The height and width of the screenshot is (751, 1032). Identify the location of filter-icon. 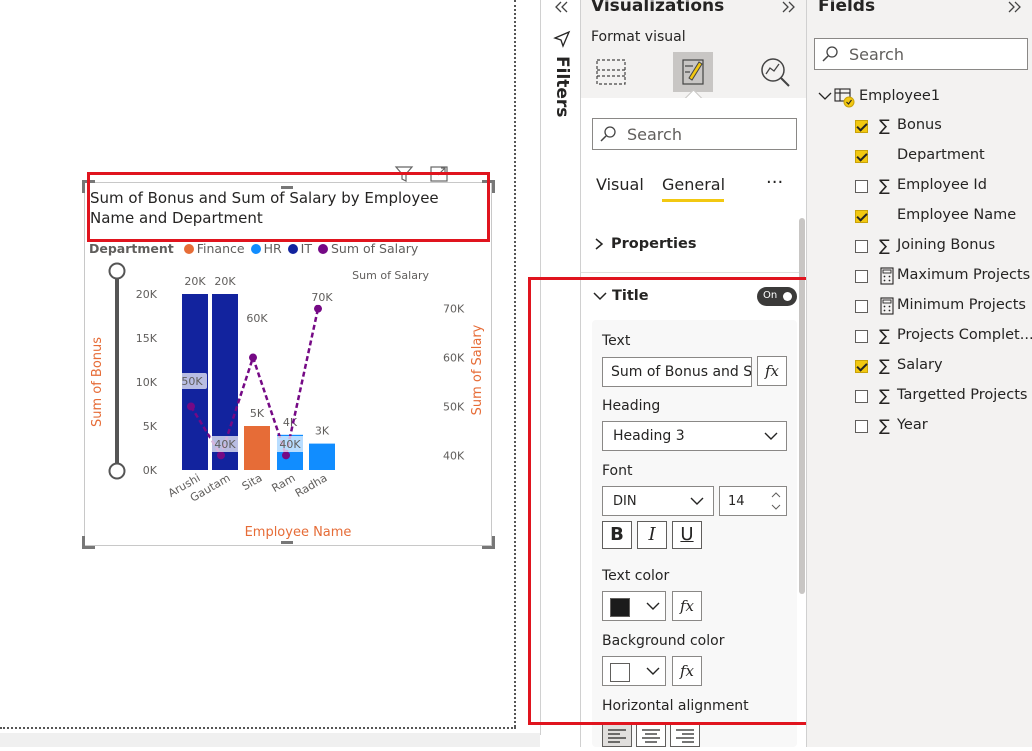
(562, 39).